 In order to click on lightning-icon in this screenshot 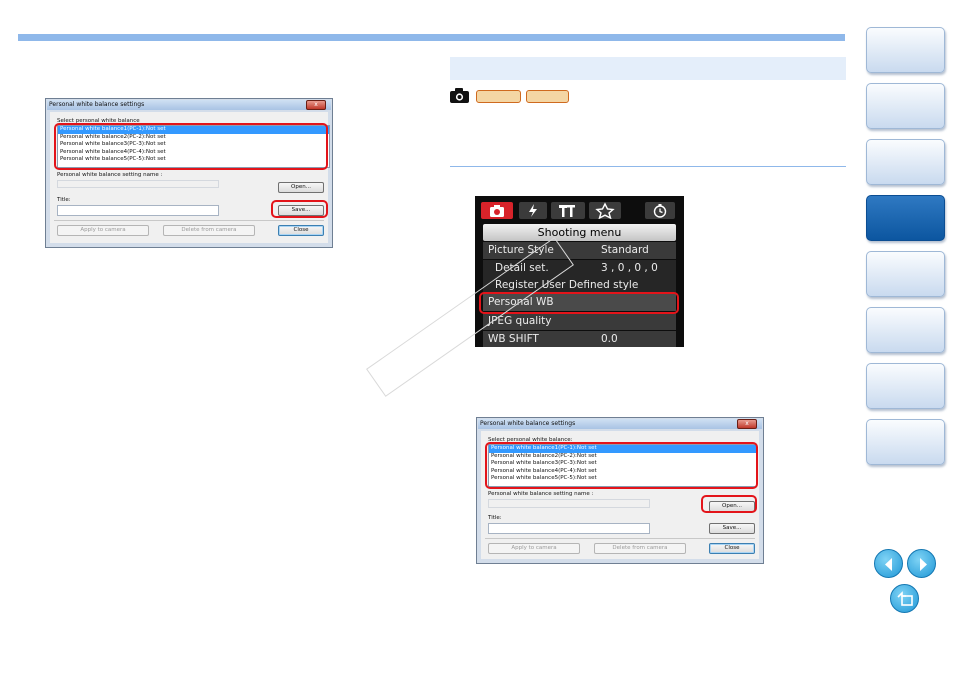, I will do `click(533, 210)`.